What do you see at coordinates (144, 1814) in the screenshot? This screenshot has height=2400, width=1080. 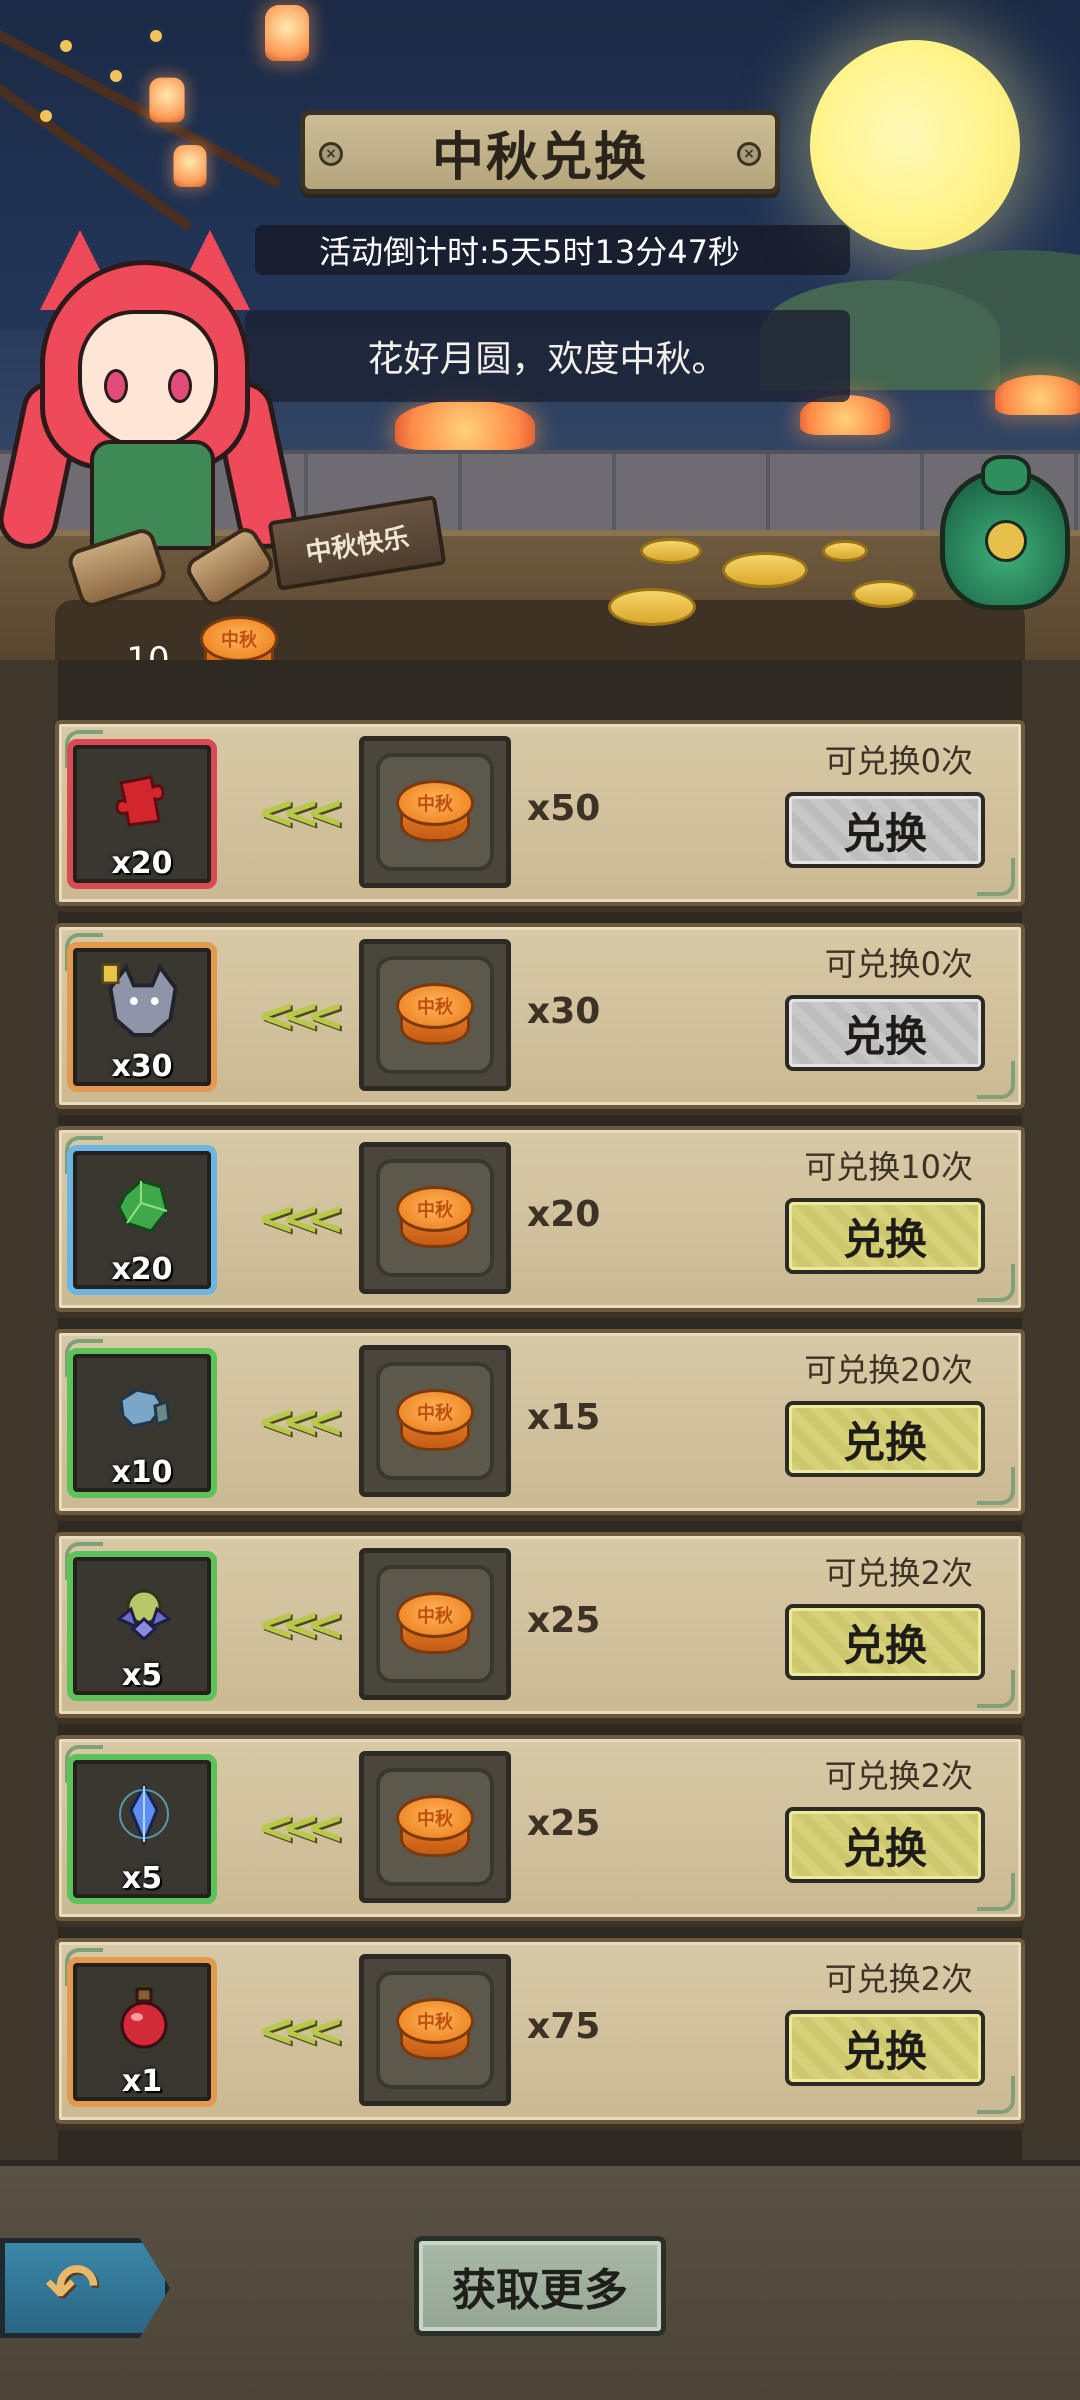 I see `blue-crystal-icon` at bounding box center [144, 1814].